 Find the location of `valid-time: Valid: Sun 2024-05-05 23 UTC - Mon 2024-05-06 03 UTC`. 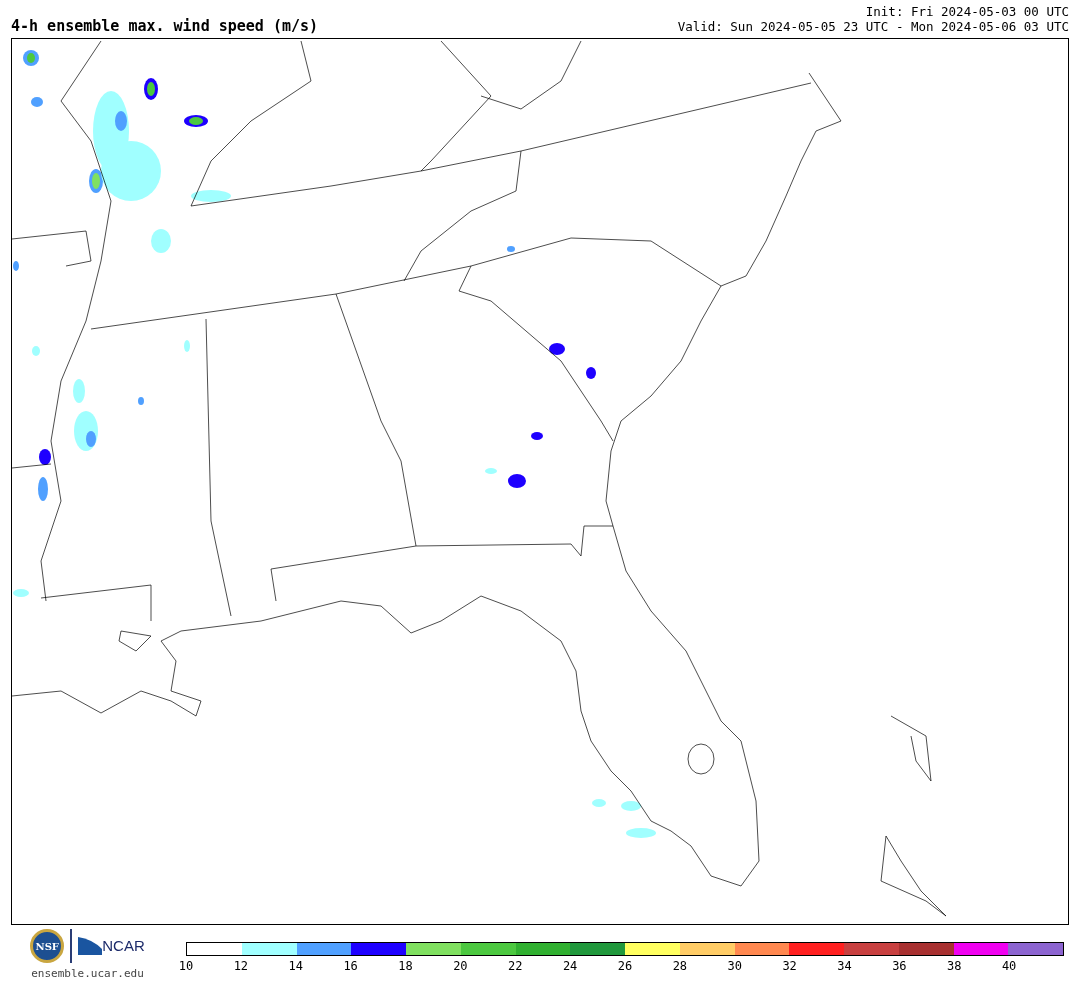

valid-time: Valid: Sun 2024-05-05 23 UTC - Mon 2024-05-06 03 UTC is located at coordinates (873, 26).